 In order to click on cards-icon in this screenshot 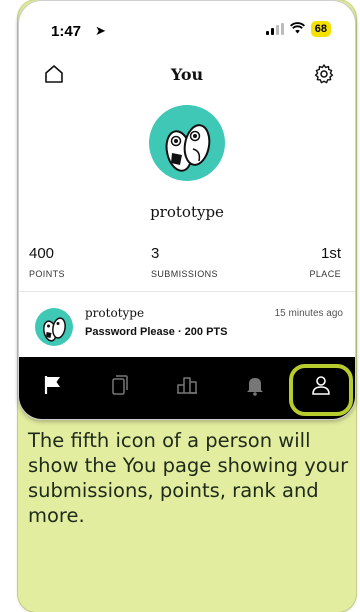, I will do `click(119, 385)`.